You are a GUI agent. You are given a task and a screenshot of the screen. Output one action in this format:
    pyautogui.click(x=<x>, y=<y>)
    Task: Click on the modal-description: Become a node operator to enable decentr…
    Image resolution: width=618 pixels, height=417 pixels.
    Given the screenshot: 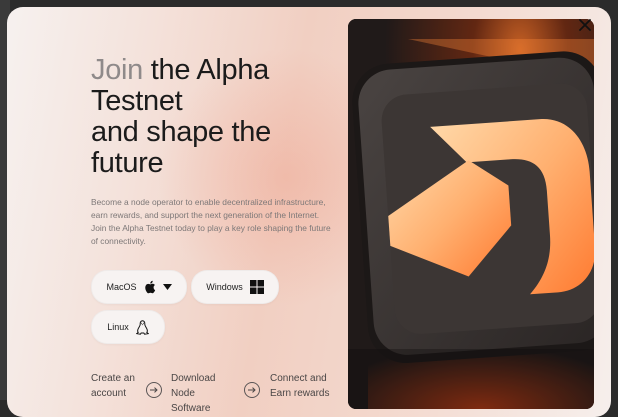 What is the action you would take?
    pyautogui.click(x=211, y=221)
    